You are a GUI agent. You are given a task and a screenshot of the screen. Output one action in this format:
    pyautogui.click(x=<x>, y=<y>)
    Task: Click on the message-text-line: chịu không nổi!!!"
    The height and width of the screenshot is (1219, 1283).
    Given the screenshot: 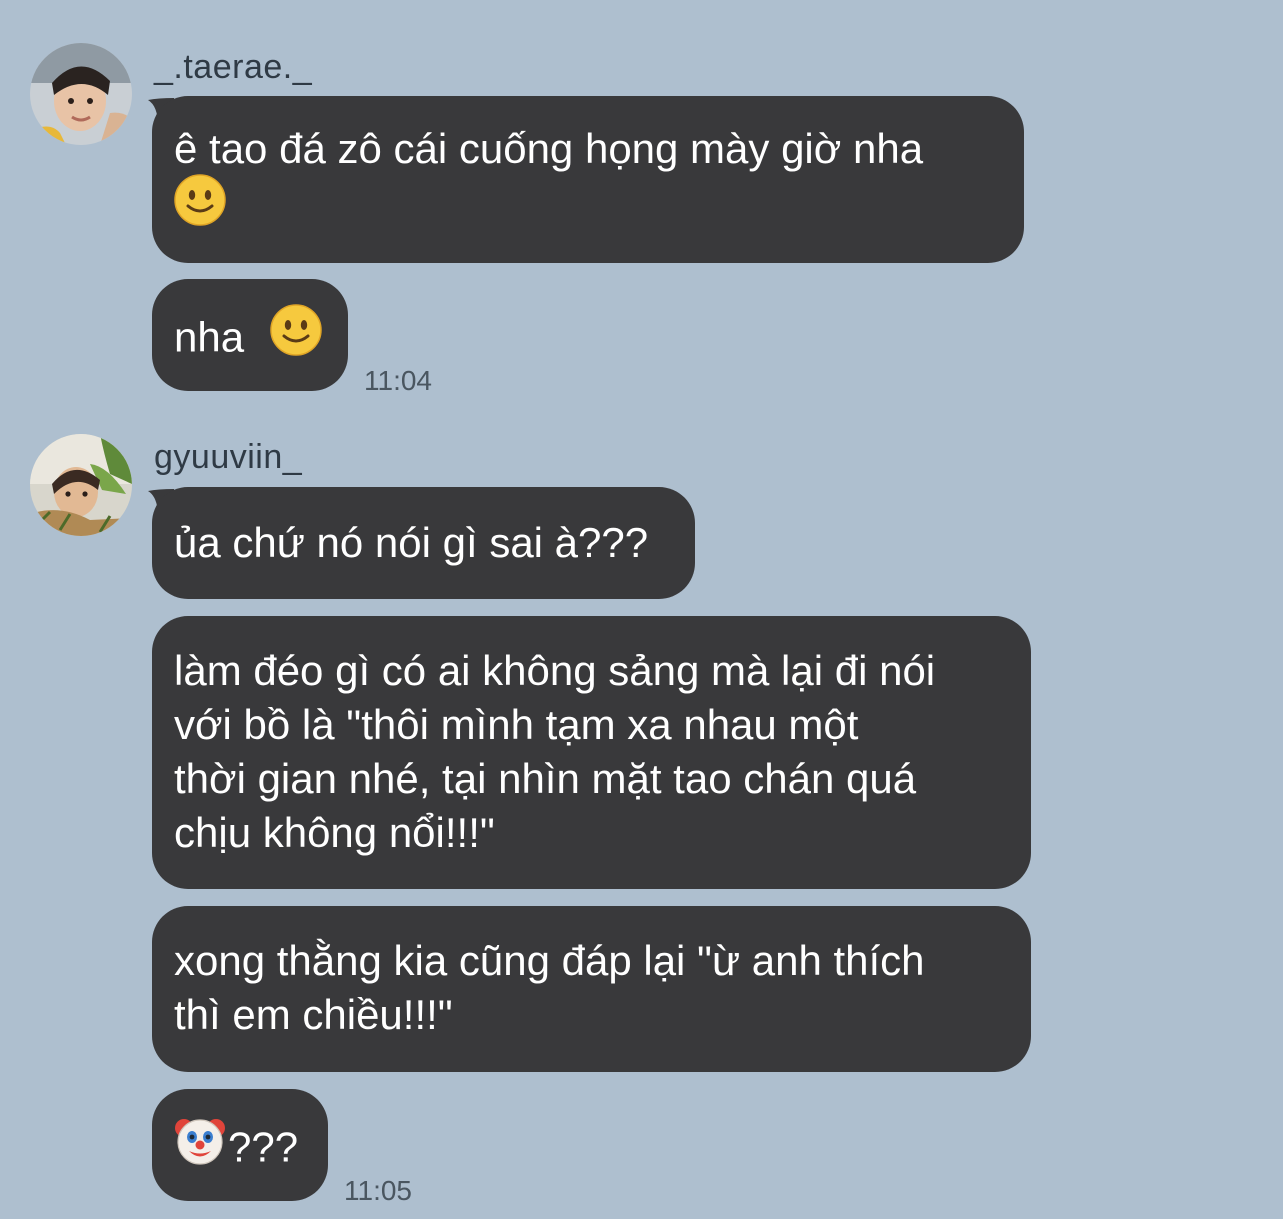 What is the action you would take?
    pyautogui.click(x=334, y=832)
    